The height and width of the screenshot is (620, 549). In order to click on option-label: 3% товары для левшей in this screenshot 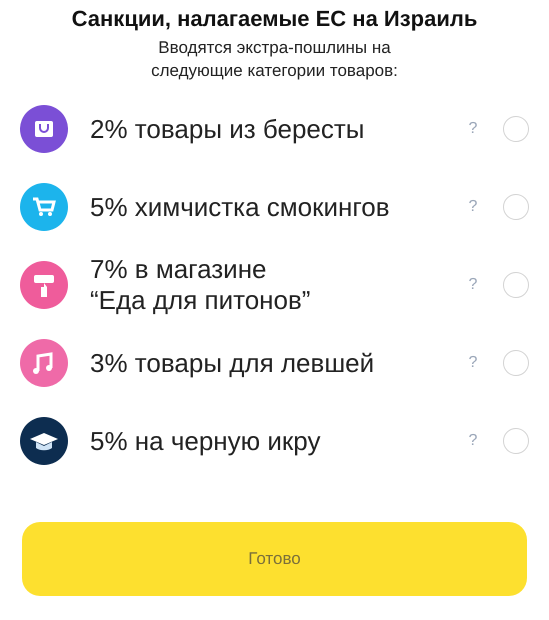, I will do `click(233, 363)`.